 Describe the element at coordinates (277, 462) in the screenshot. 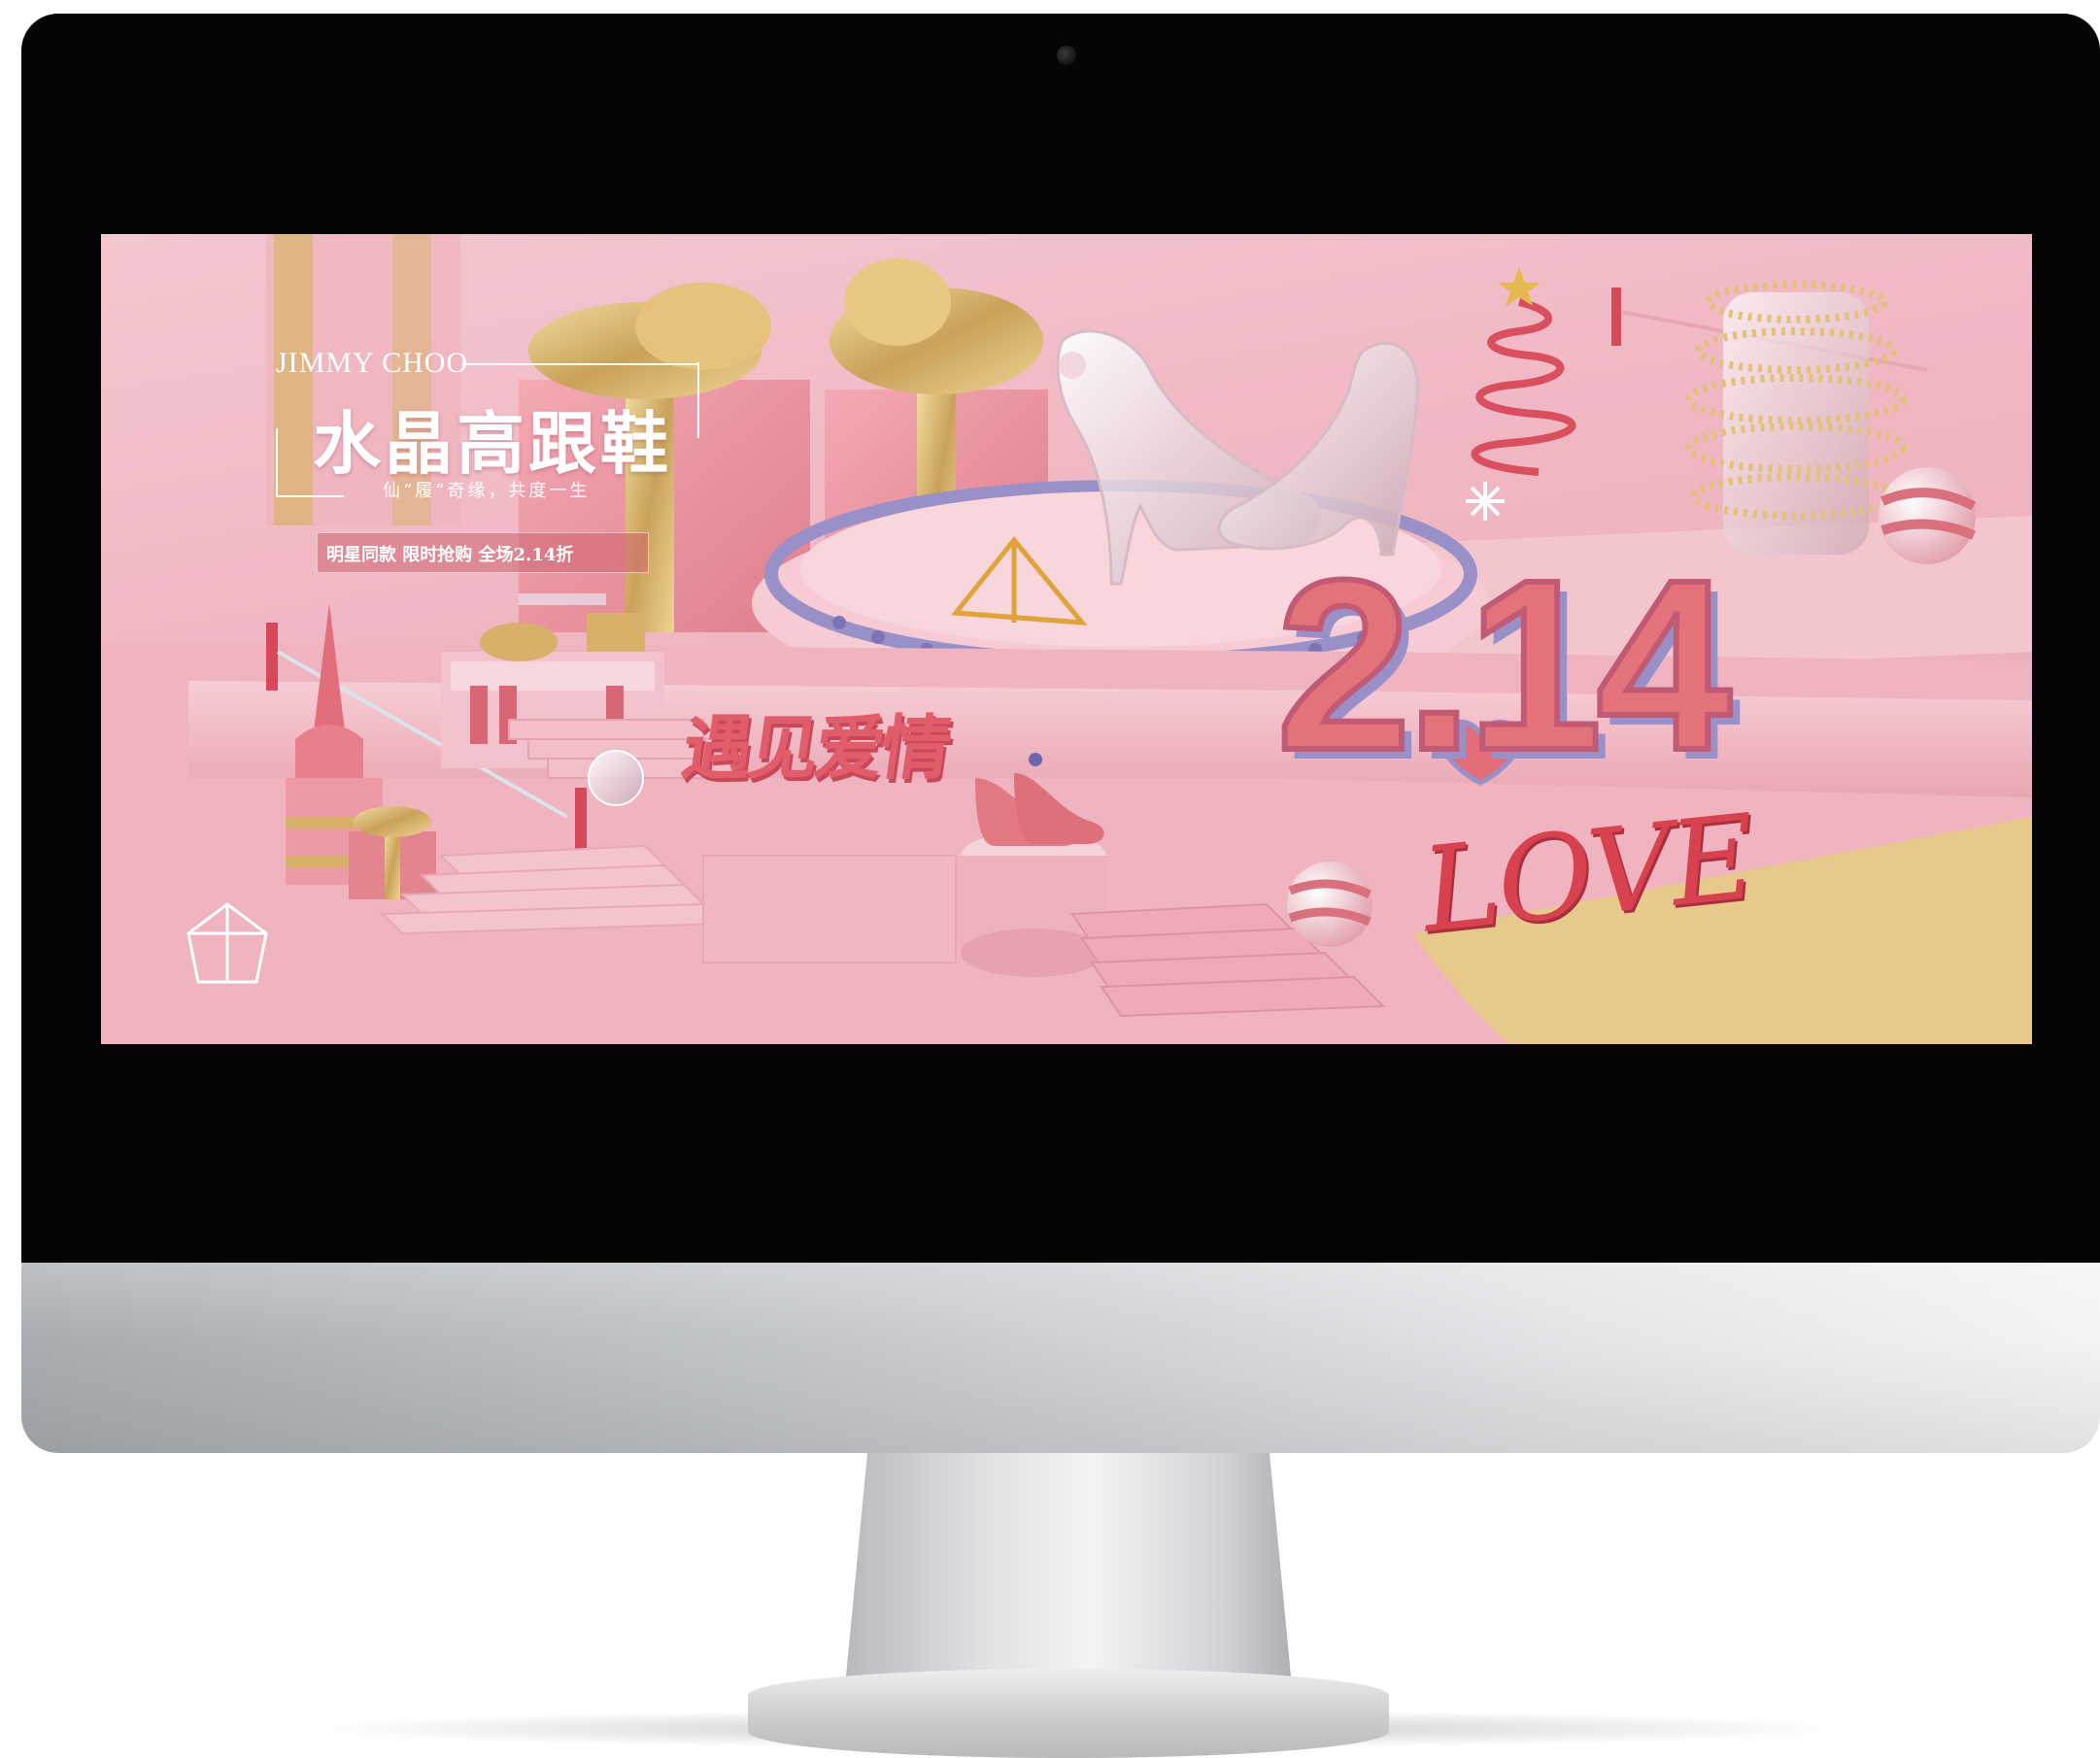

I see `title-frame-left` at that location.